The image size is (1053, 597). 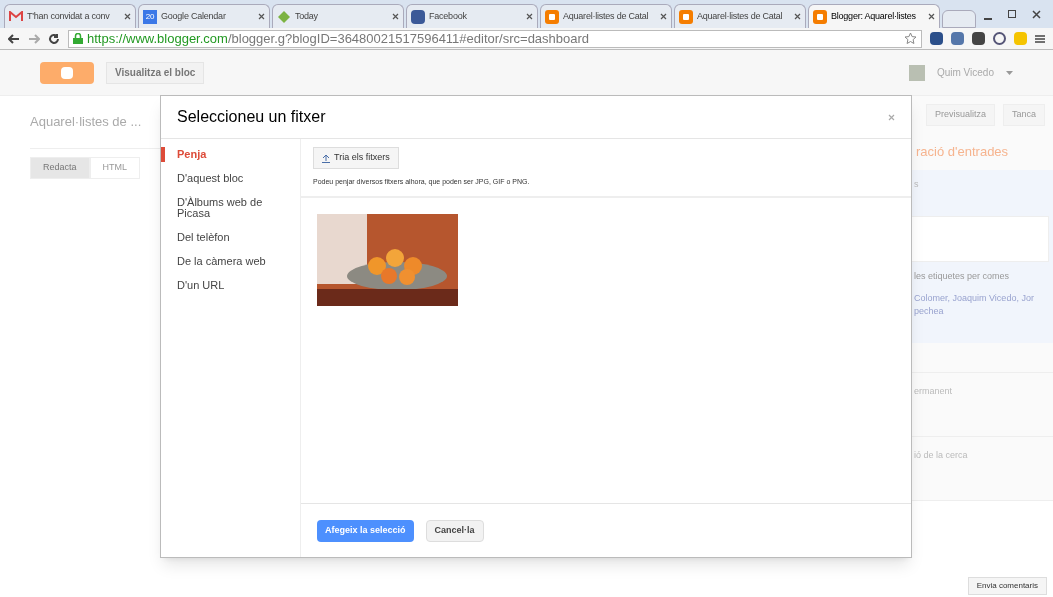 What do you see at coordinates (1040, 38) in the screenshot?
I see `menu-icon` at bounding box center [1040, 38].